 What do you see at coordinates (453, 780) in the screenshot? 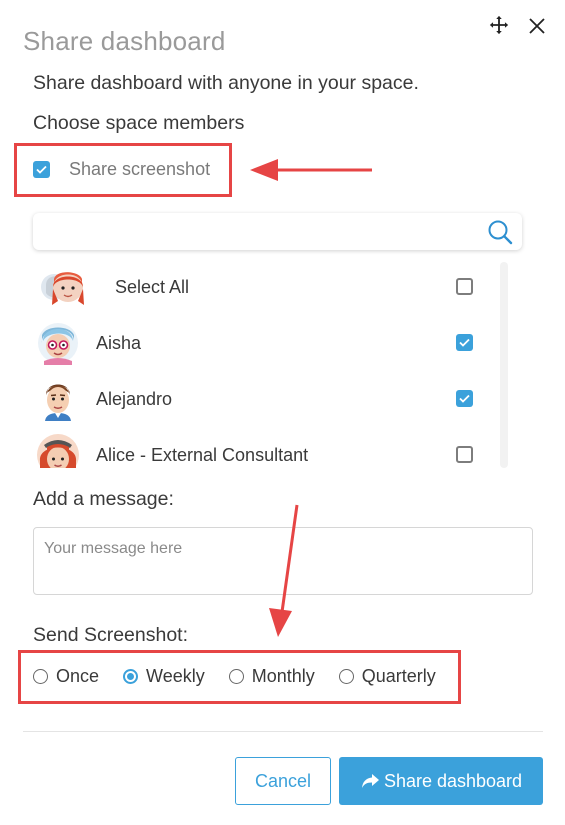
I see `share-button-label: Share dashboard` at bounding box center [453, 780].